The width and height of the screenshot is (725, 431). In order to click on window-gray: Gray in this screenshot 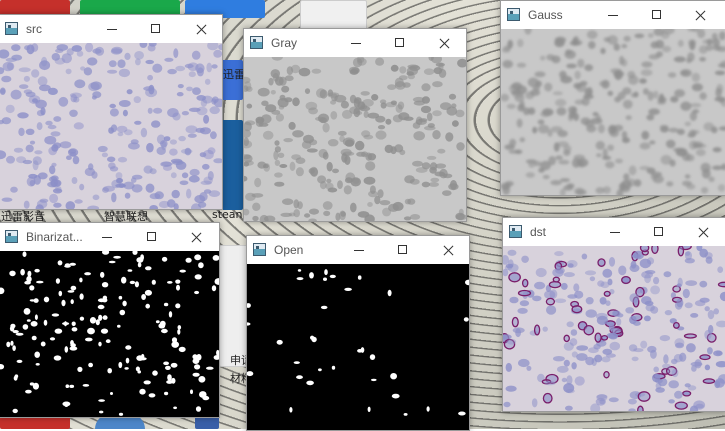, I will do `click(355, 125)`.